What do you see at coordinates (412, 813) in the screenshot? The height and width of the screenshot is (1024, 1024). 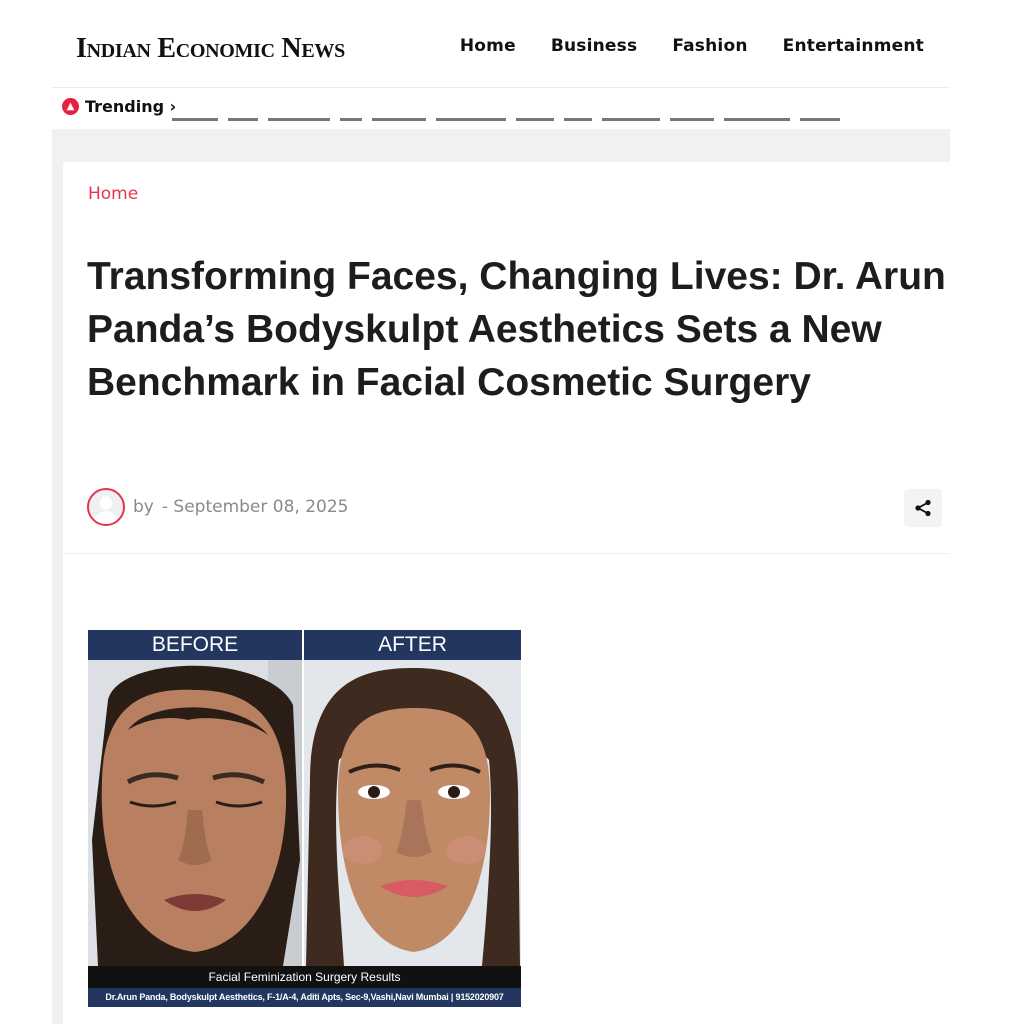 I see `after-photo` at bounding box center [412, 813].